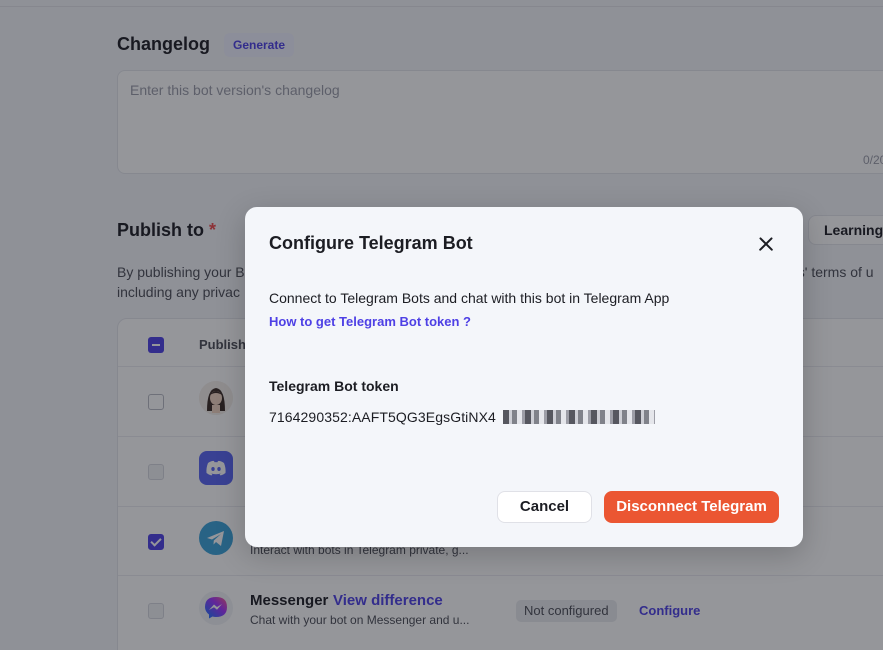 The width and height of the screenshot is (883, 650). I want to click on close-icon, so click(766, 244).